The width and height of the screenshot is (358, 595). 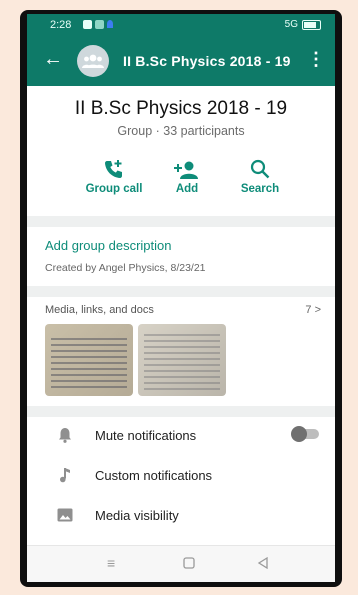 I want to click on back-nav-icon, so click(x=263, y=564).